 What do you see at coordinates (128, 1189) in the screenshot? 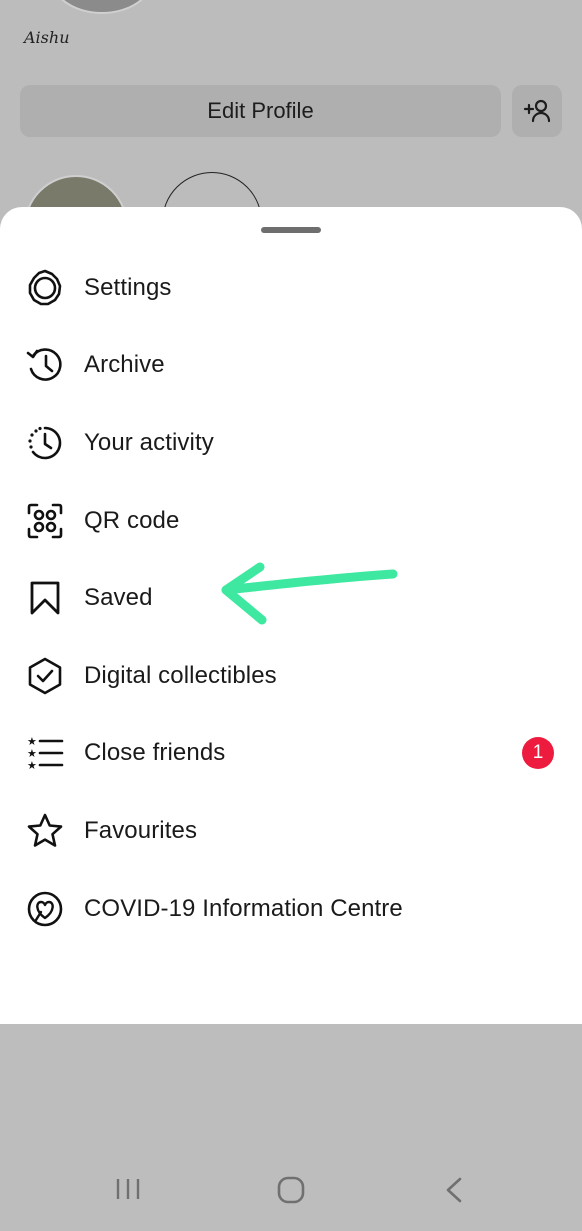
I see `recent-apps-button` at bounding box center [128, 1189].